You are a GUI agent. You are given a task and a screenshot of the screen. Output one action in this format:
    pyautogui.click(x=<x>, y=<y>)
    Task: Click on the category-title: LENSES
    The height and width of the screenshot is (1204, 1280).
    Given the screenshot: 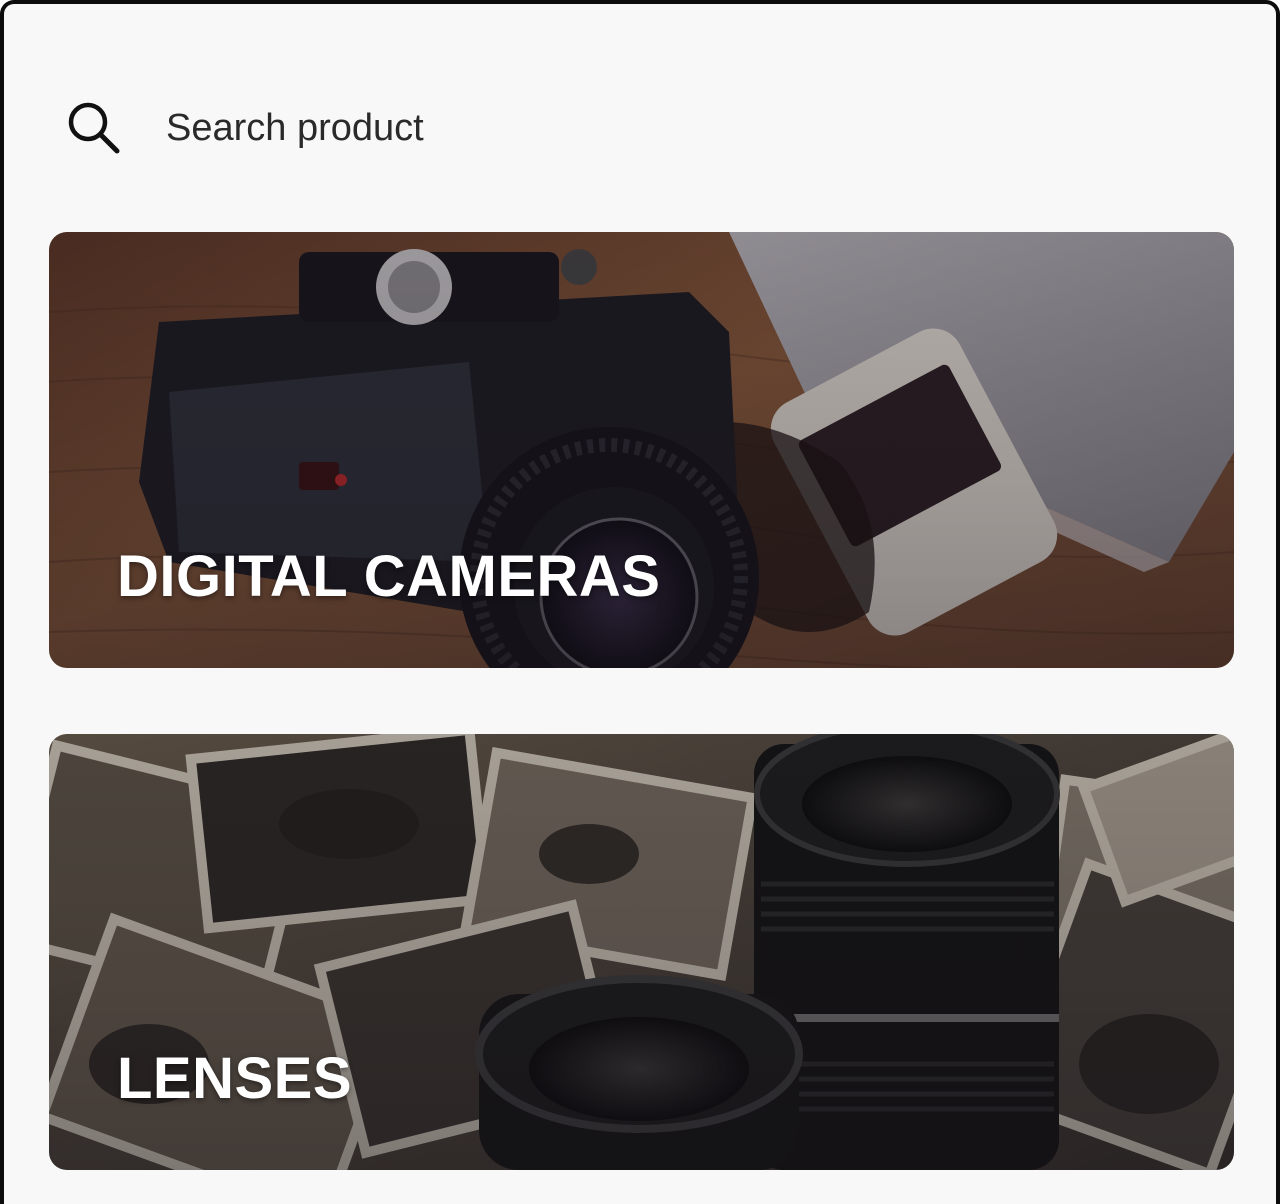 What is the action you would take?
    pyautogui.click(x=235, y=1078)
    